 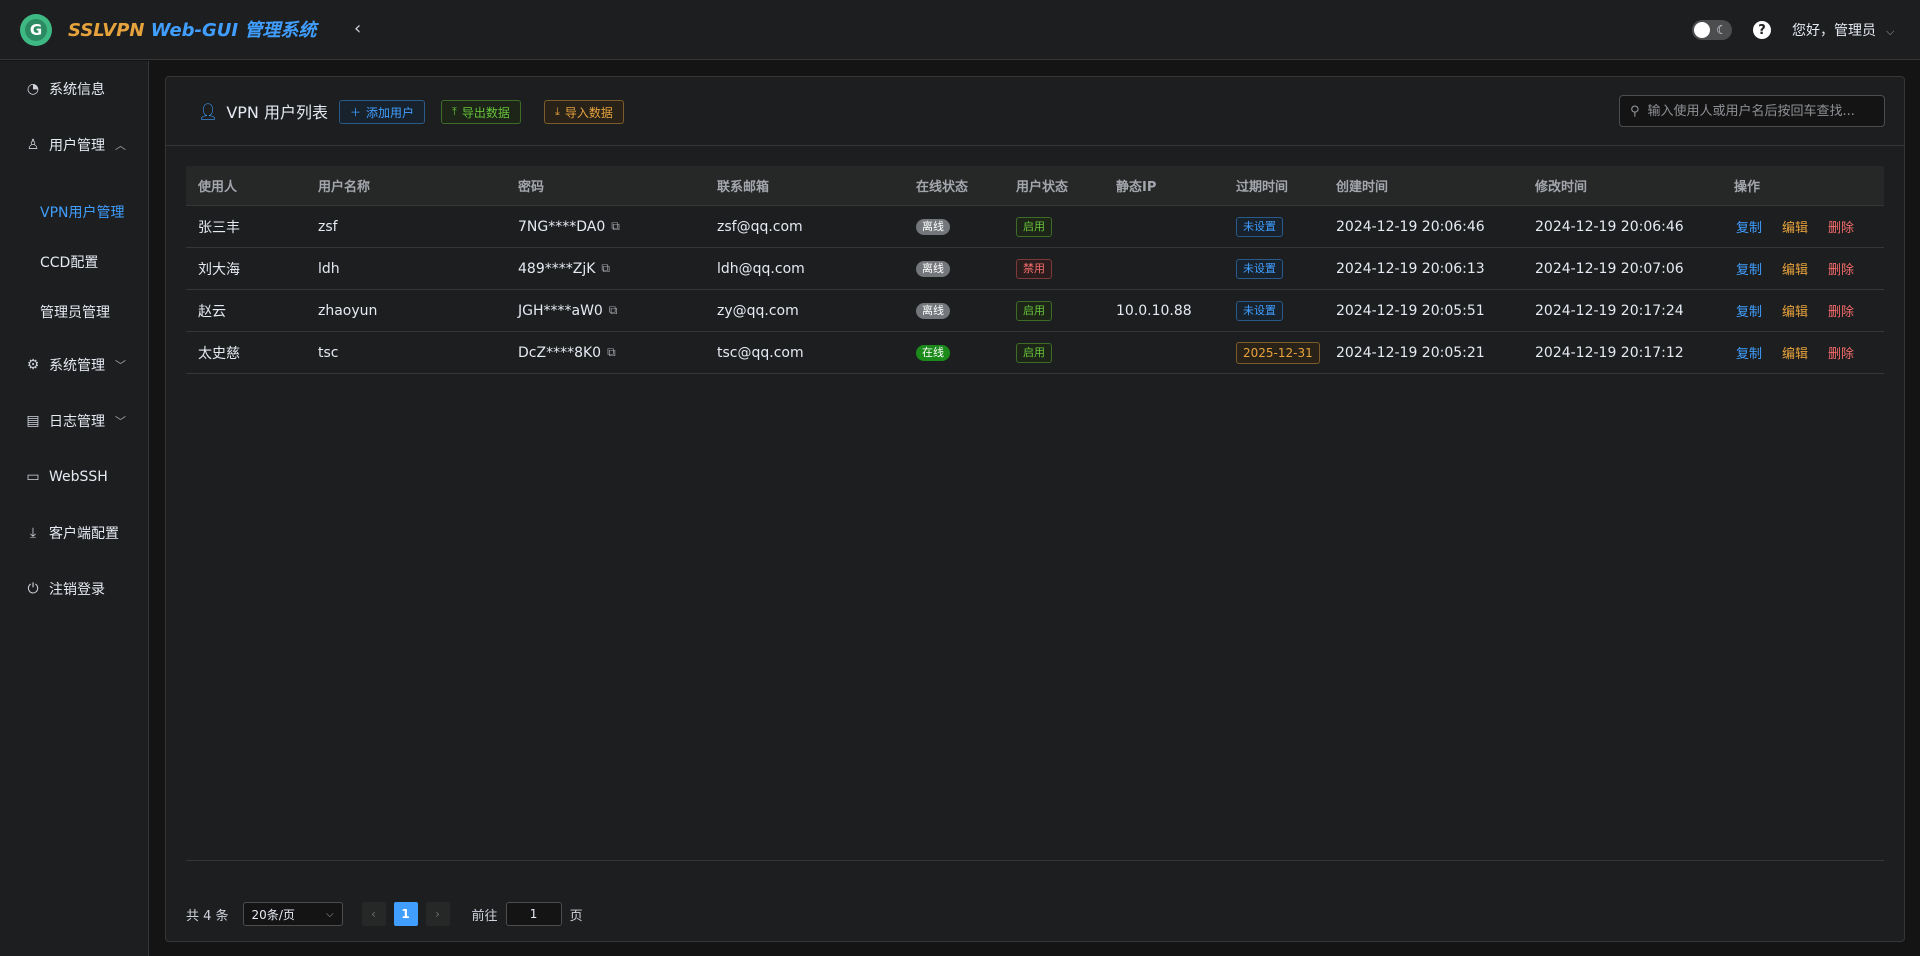 I want to click on cell-password: 7NG****DA0 ⧉, so click(x=605, y=227).